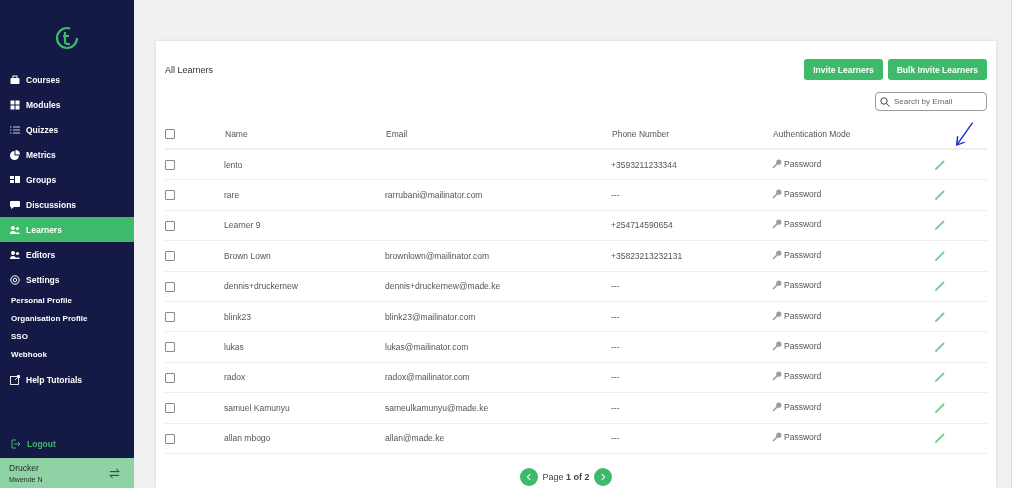  Describe the element at coordinates (67, 301) in the screenshot. I see `nav-subitem: Personal Profile` at that location.